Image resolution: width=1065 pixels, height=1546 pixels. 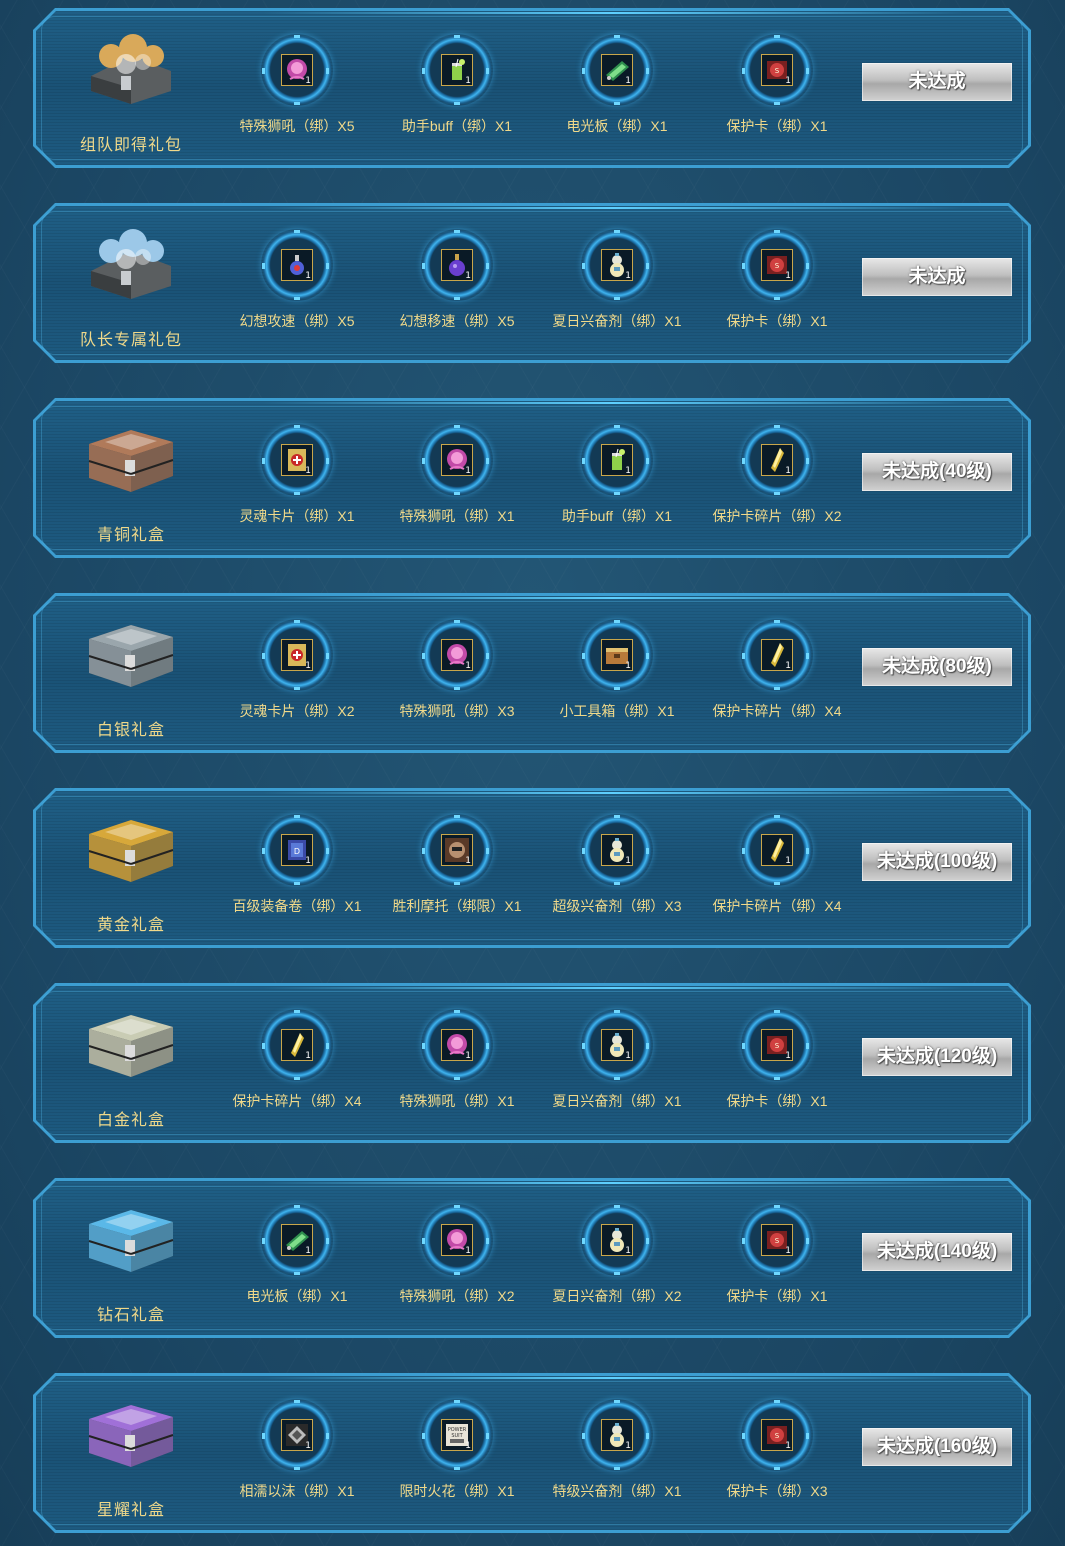 I want to click on power-suit-icon: POWER SUIT 1, so click(x=457, y=1435).